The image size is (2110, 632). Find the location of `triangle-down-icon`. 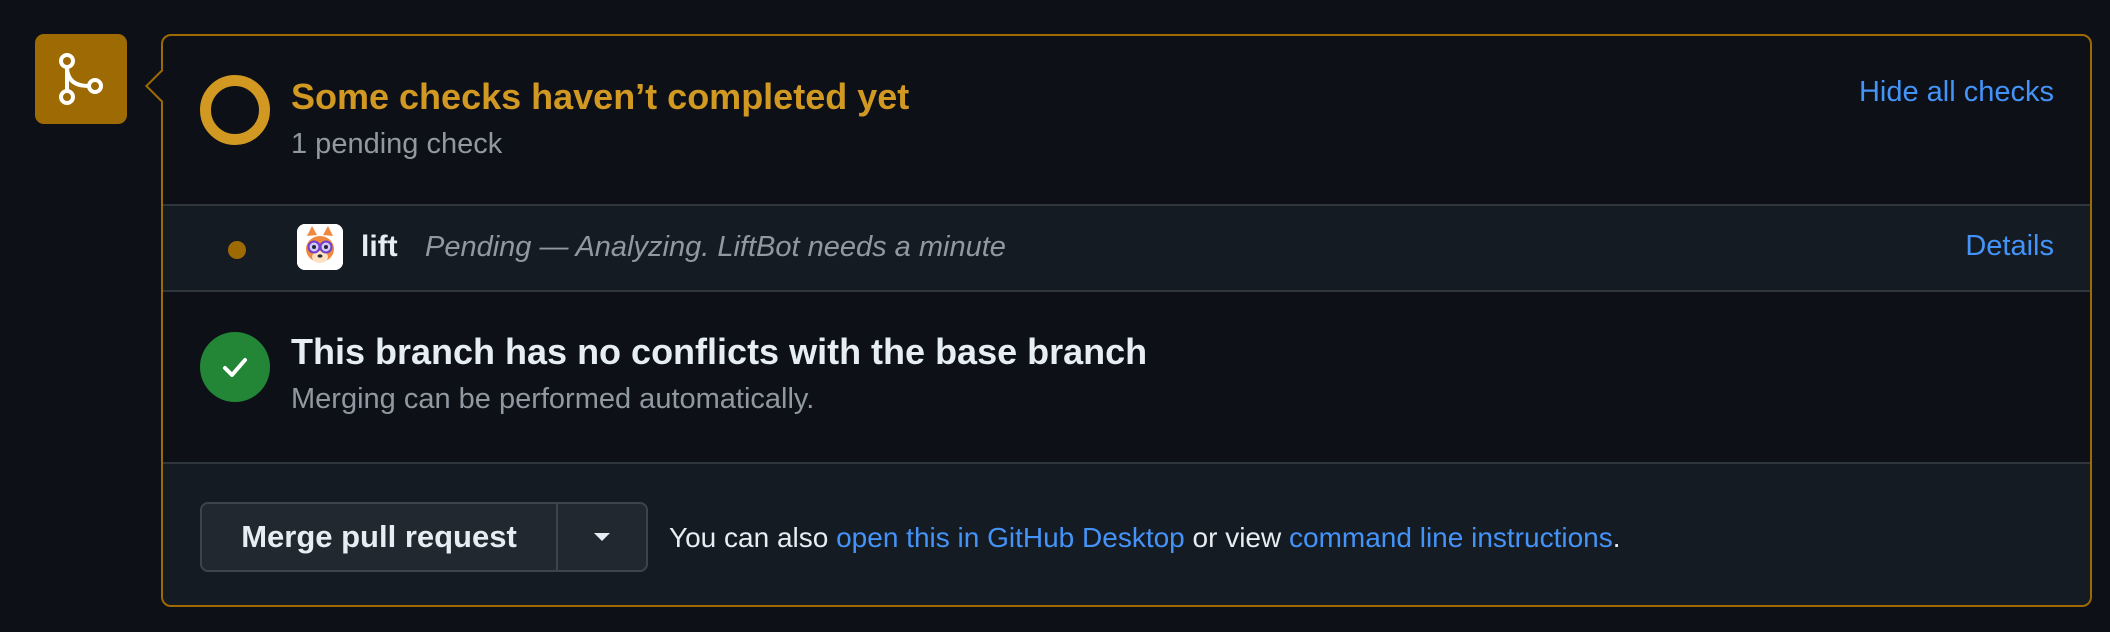

triangle-down-icon is located at coordinates (602, 537).